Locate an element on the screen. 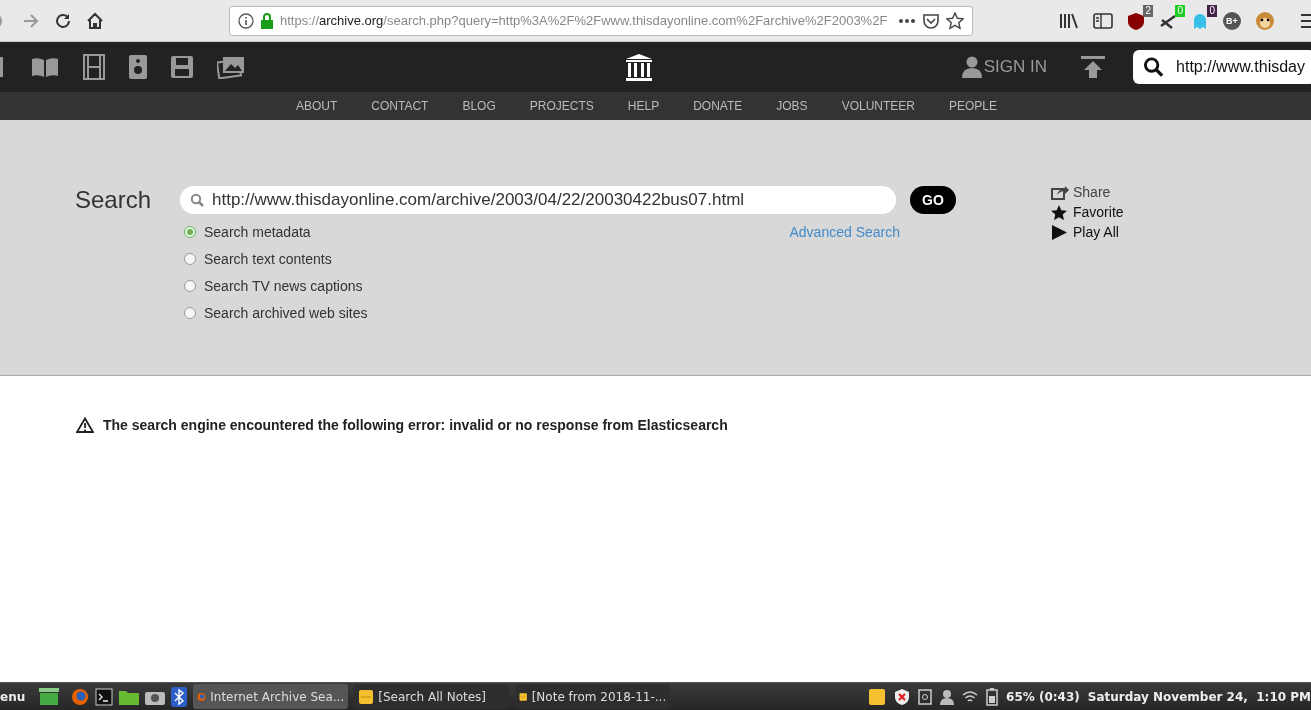 Image resolution: width=1311 pixels, height=710 pixels. share-link: Share is located at coordinates (1087, 192).